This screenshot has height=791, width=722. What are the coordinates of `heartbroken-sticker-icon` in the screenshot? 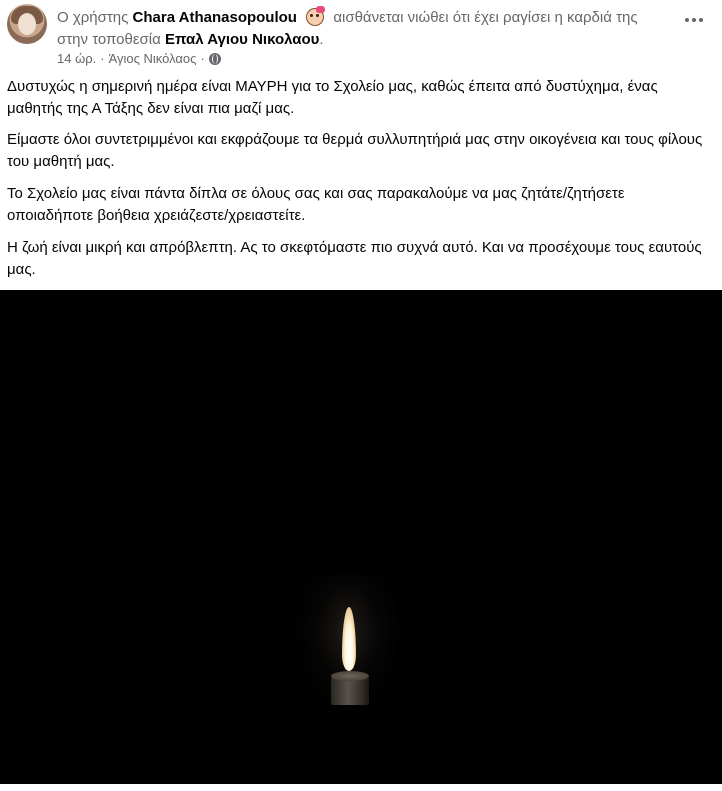 It's located at (315, 16).